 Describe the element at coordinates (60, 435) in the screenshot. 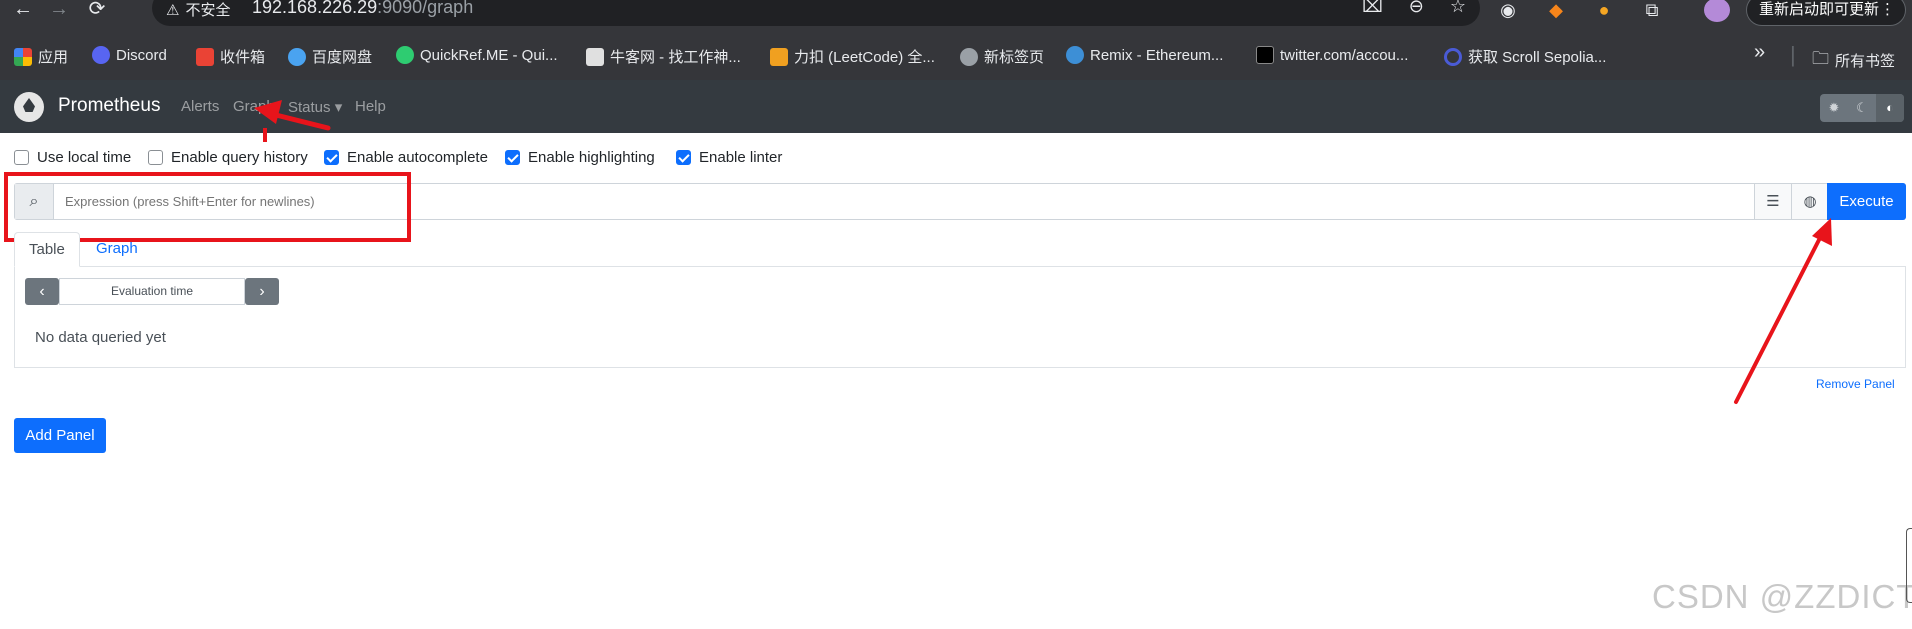

I see `add-panel-button: Add Panel` at that location.